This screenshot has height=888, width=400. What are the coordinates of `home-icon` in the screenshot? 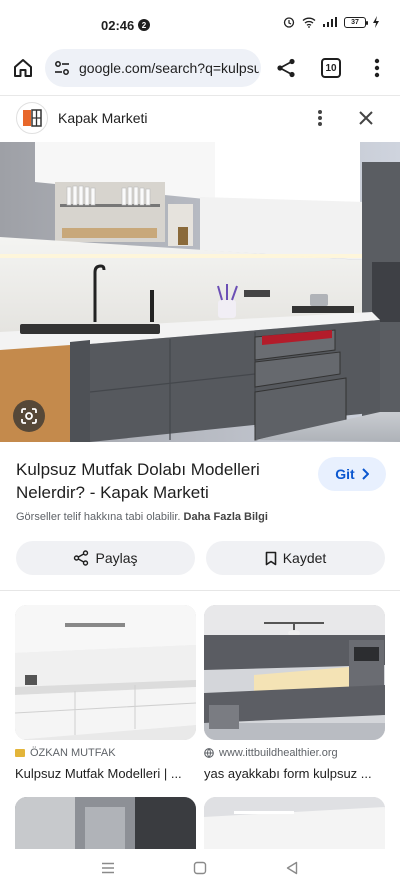 It's located at (23, 68).